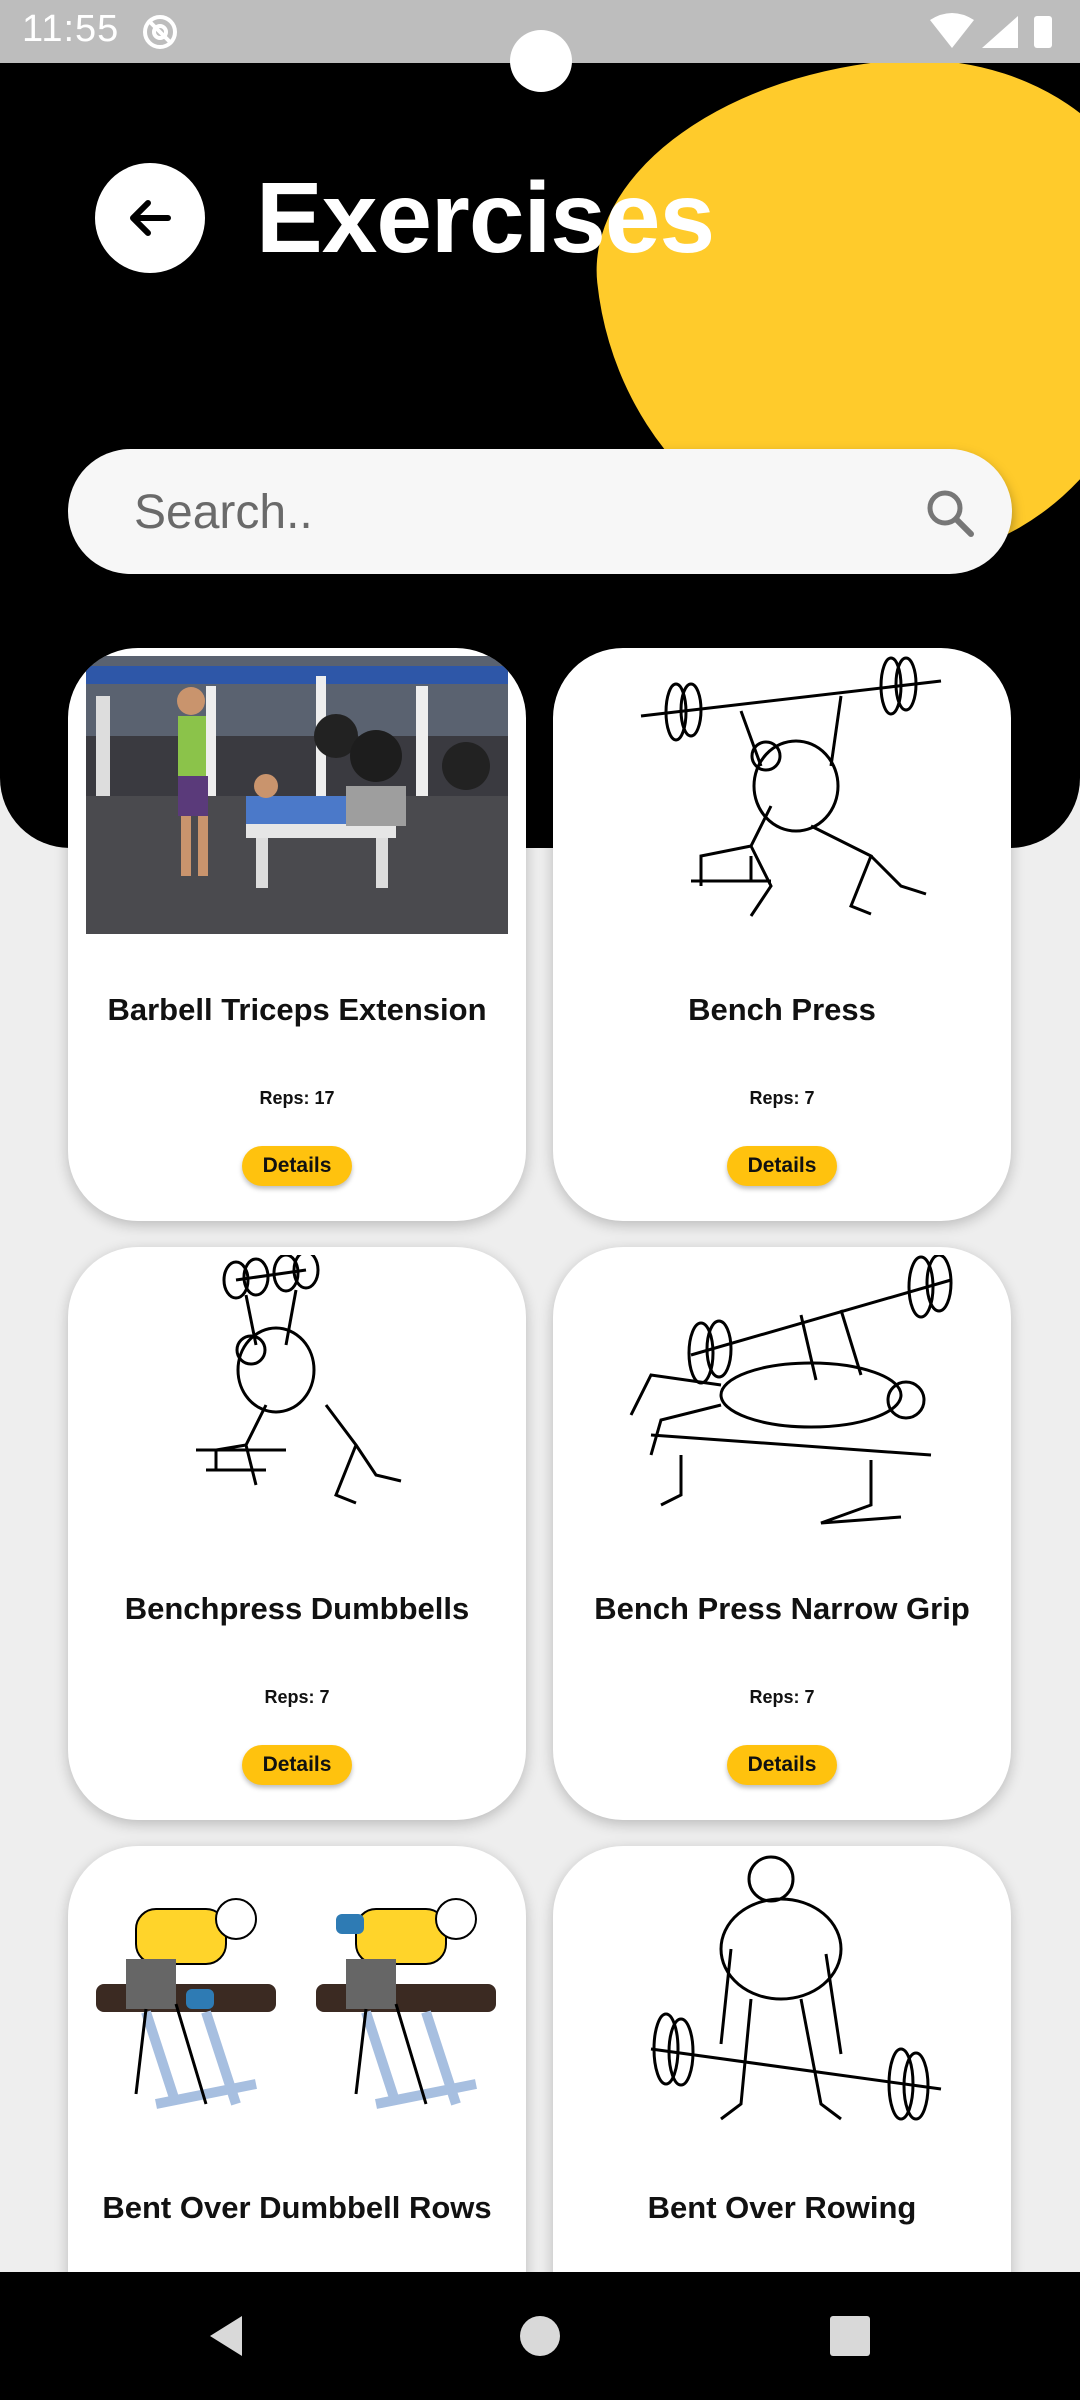 This screenshot has height=2400, width=1080. What do you see at coordinates (782, 1533) in the screenshot?
I see `exercise-card: Bench Press Narrow Grip Reps: 7 Details` at bounding box center [782, 1533].